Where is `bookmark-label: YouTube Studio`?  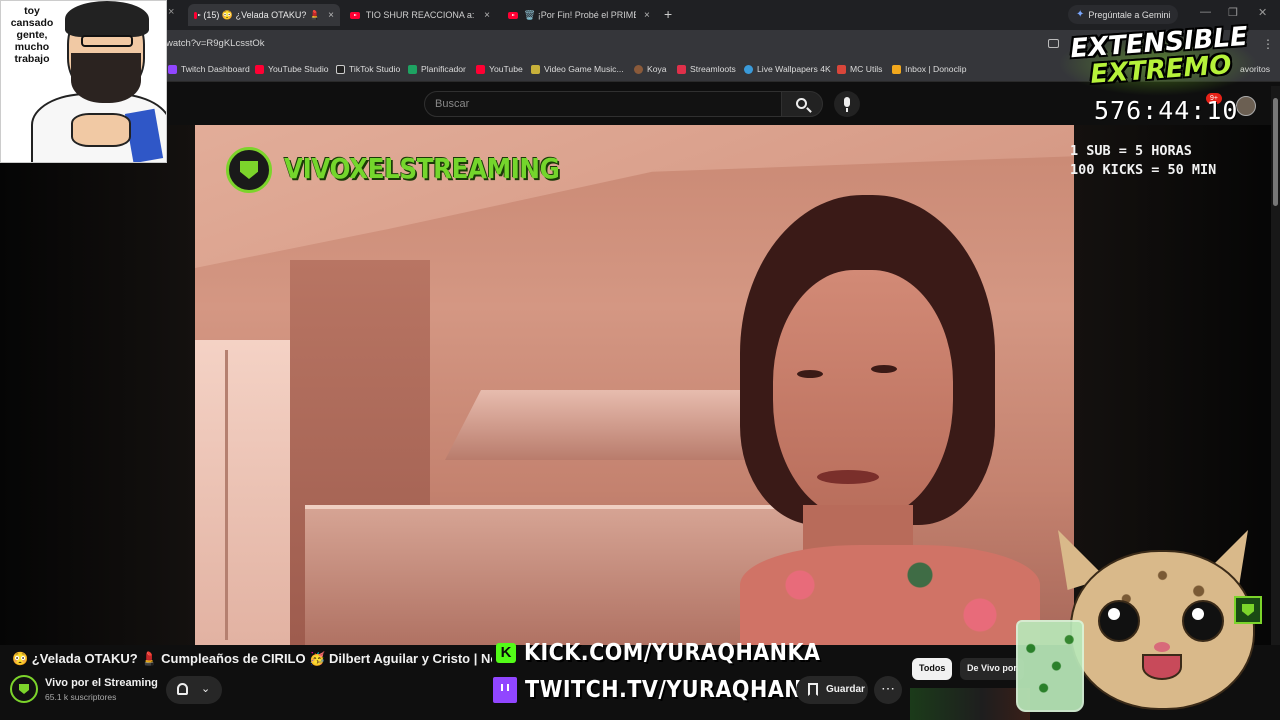
bookmark-label: YouTube Studio is located at coordinates (298, 69).